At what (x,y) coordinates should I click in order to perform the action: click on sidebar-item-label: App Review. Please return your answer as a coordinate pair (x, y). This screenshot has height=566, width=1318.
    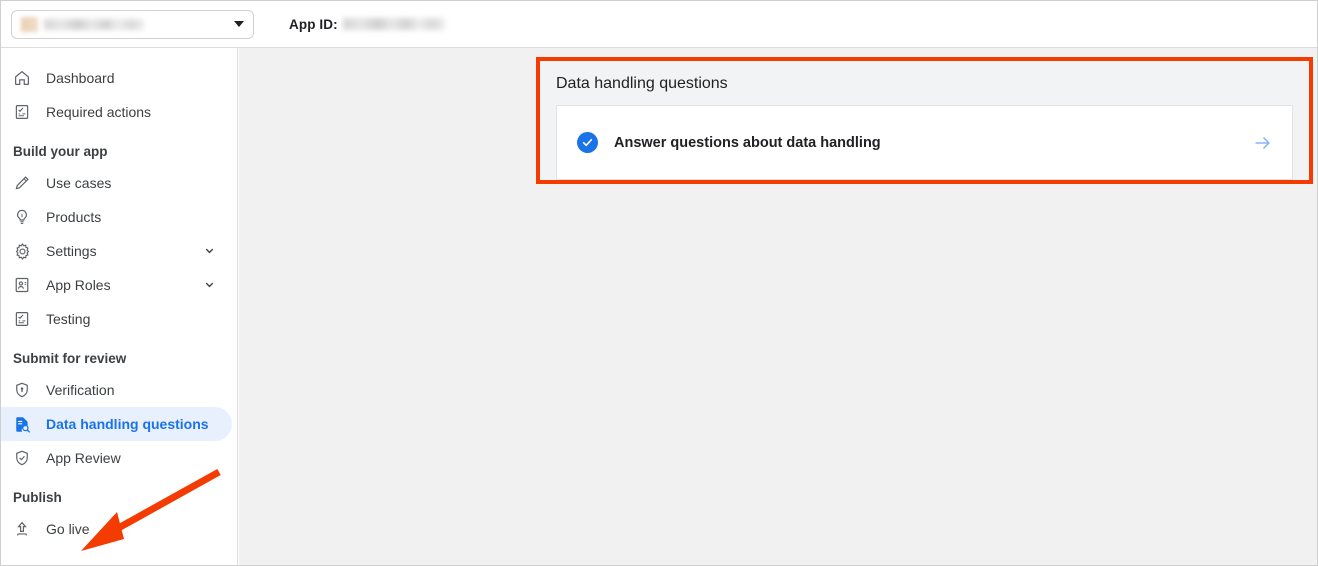
    Looking at the image, I should click on (83, 458).